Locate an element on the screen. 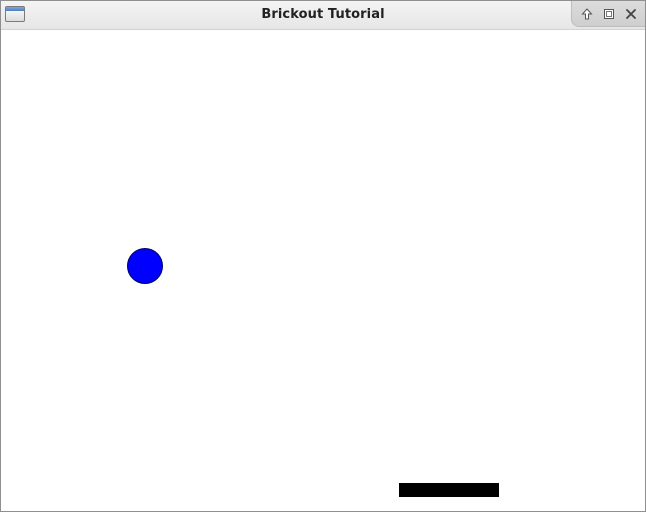 The width and height of the screenshot is (646, 512). close-icon is located at coordinates (631, 14).